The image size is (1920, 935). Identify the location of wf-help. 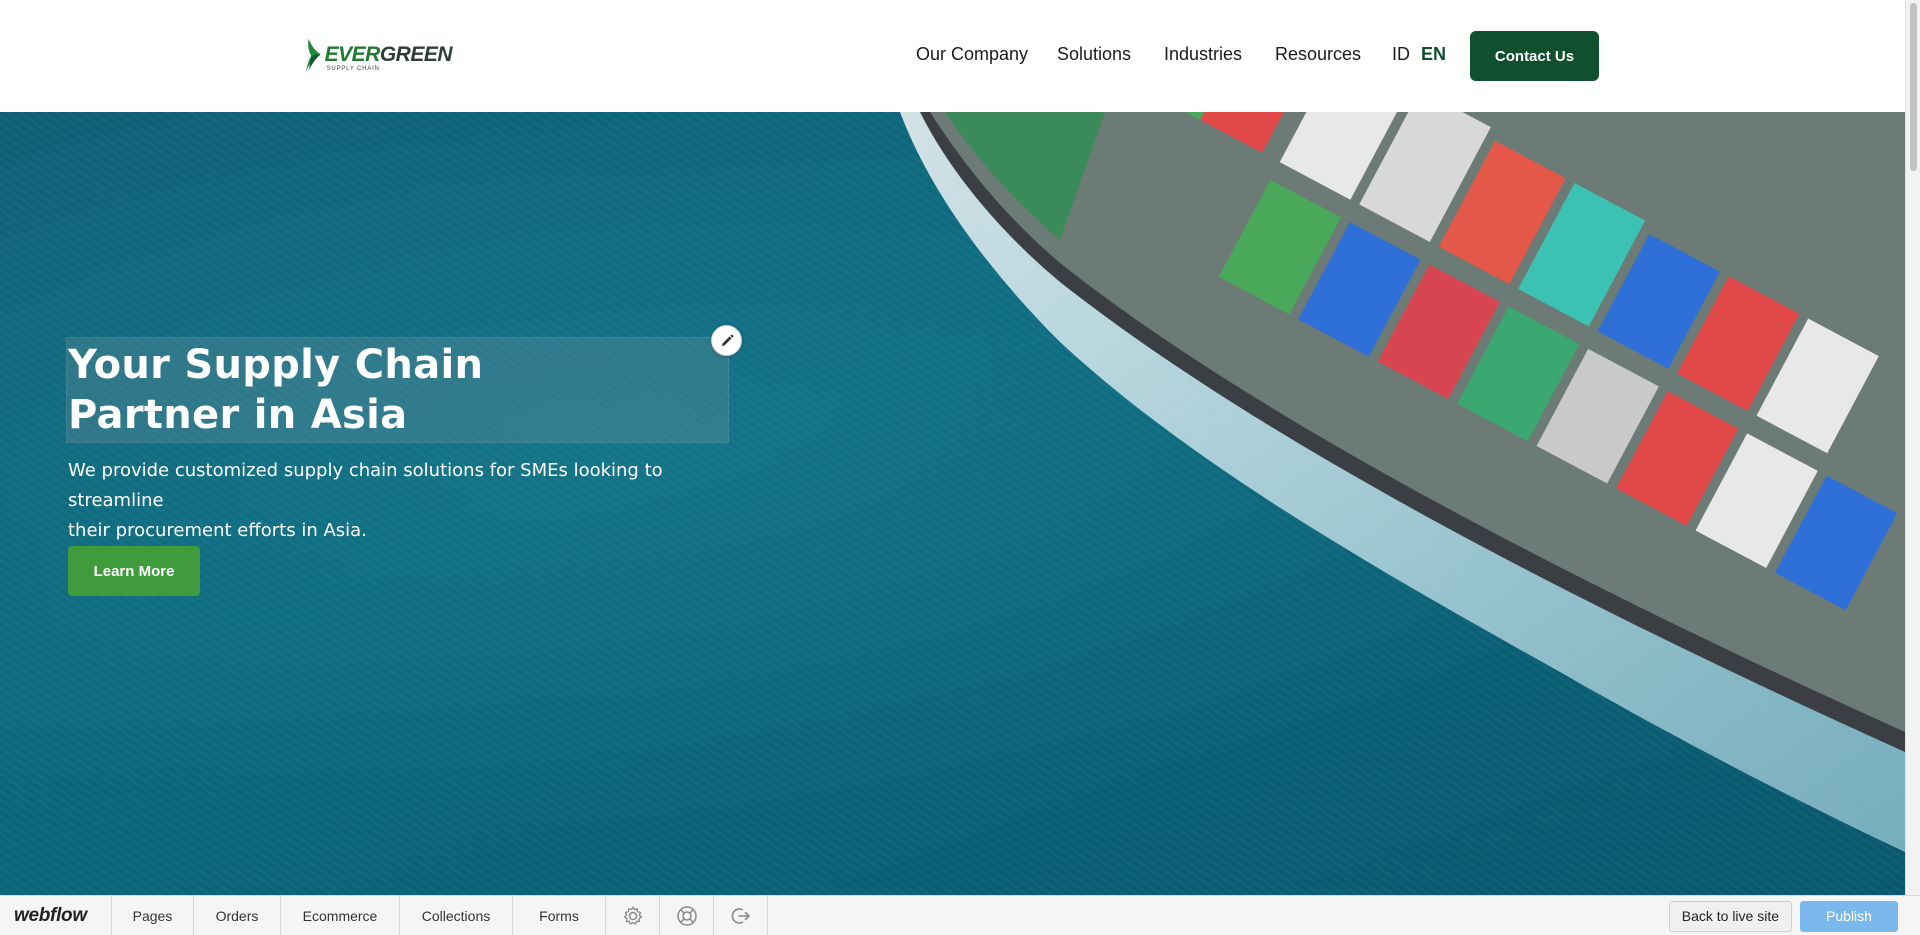
(687, 915).